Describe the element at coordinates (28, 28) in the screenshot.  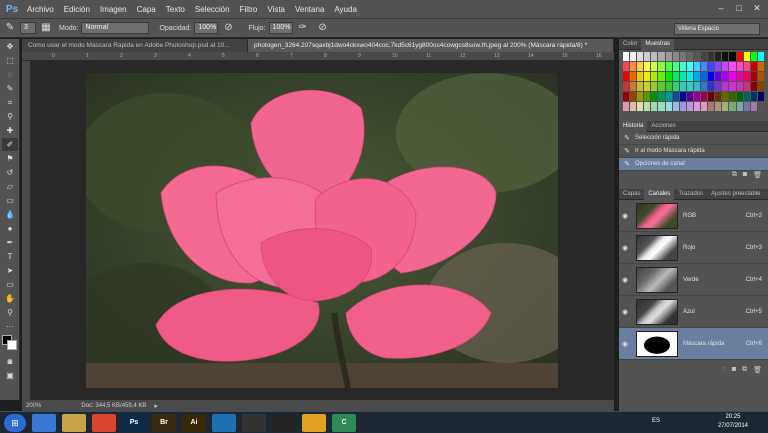
I see `brush-size-field: 3` at that location.